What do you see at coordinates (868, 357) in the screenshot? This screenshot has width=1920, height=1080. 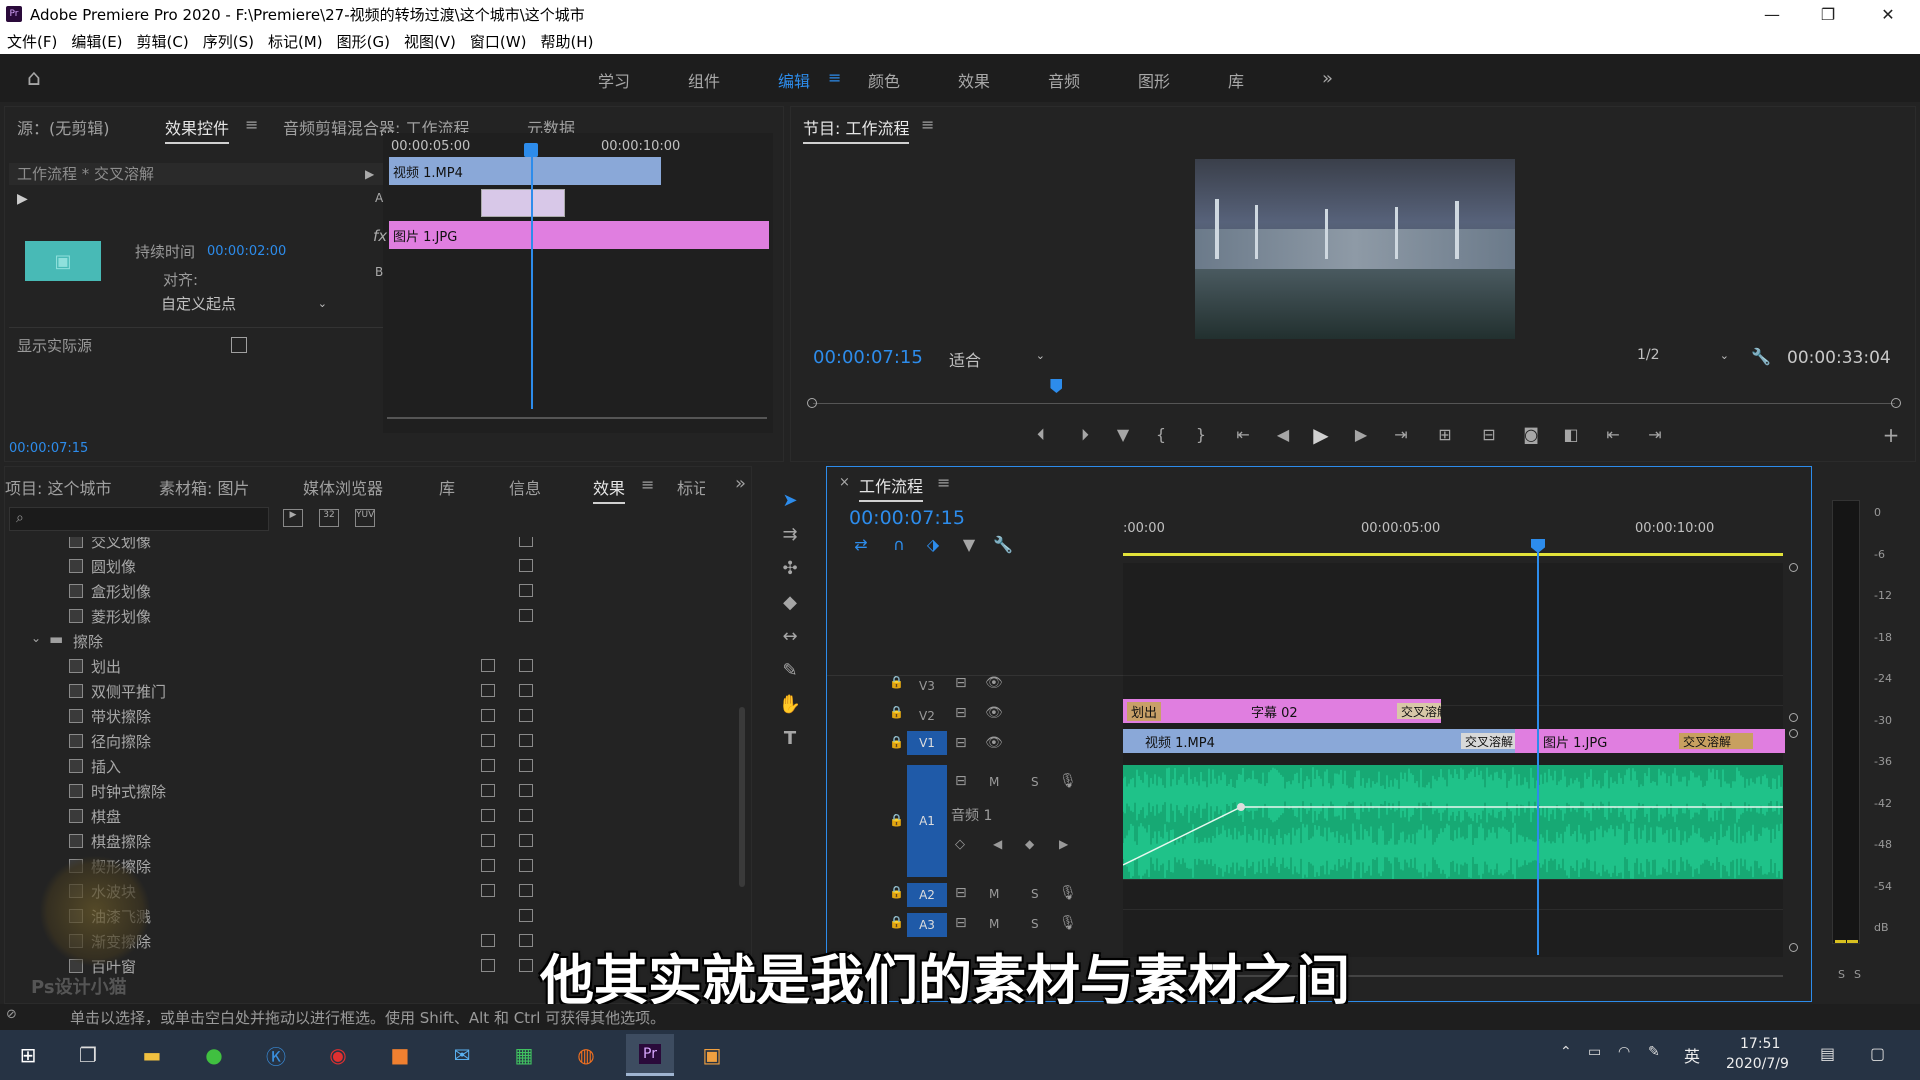 I see `program-timecode: 00:00:07:15` at bounding box center [868, 357].